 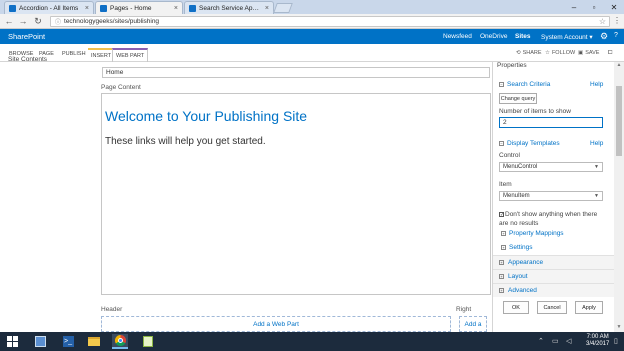 I want to click on reload-icon: ↻, so click(x=38, y=21).